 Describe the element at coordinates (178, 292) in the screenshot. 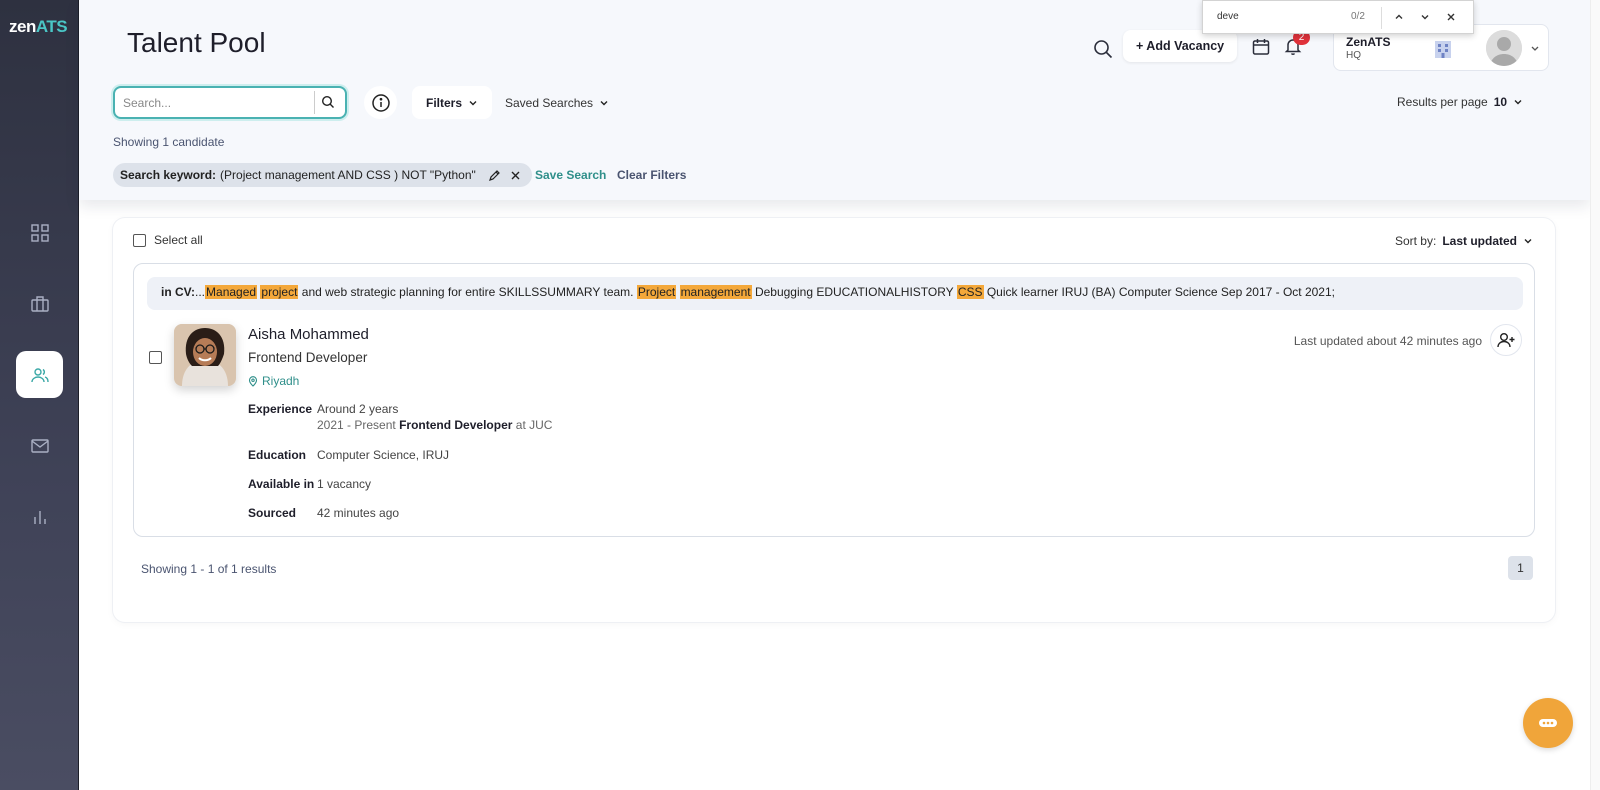

I see `cv-snippet-label: in CV:` at that location.